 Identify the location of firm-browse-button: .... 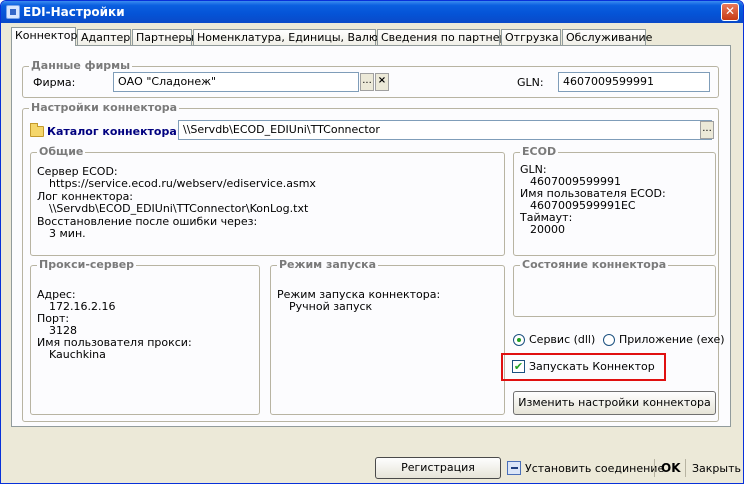
(367, 82).